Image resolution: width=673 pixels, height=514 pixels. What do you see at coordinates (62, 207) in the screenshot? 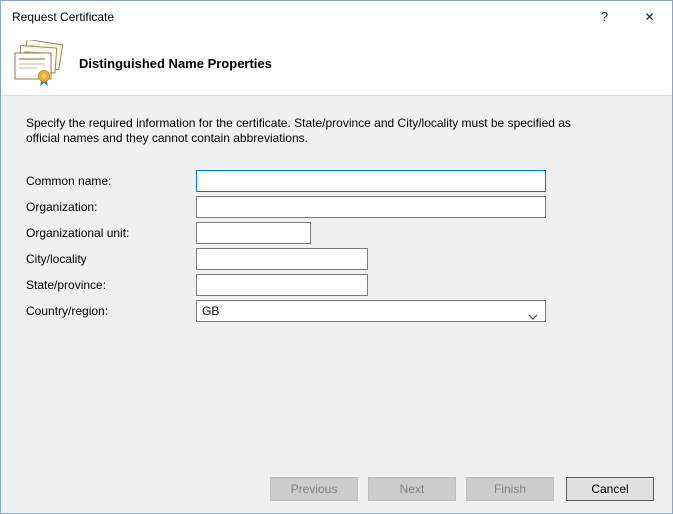
I see `organization-label: Organization:` at bounding box center [62, 207].